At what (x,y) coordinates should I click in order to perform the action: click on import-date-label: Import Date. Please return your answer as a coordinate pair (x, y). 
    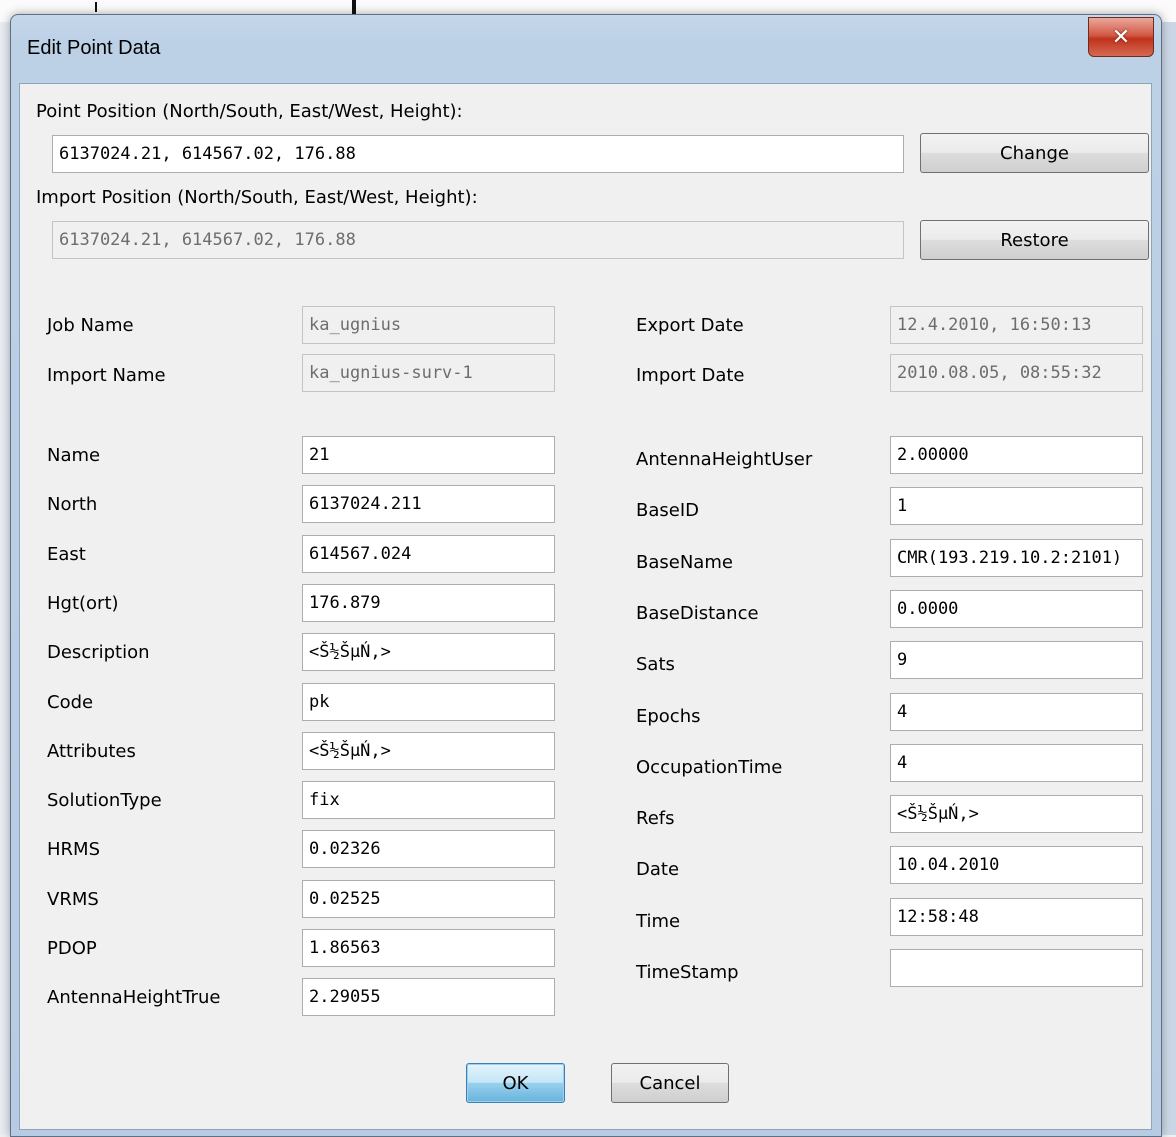
    Looking at the image, I should click on (690, 375).